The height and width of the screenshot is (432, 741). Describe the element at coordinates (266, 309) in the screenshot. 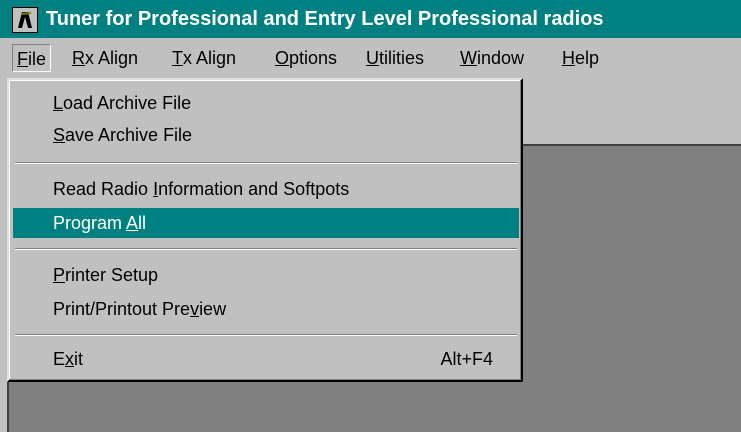

I see `menu-item-print-preview: Print/Printout Preview` at that location.